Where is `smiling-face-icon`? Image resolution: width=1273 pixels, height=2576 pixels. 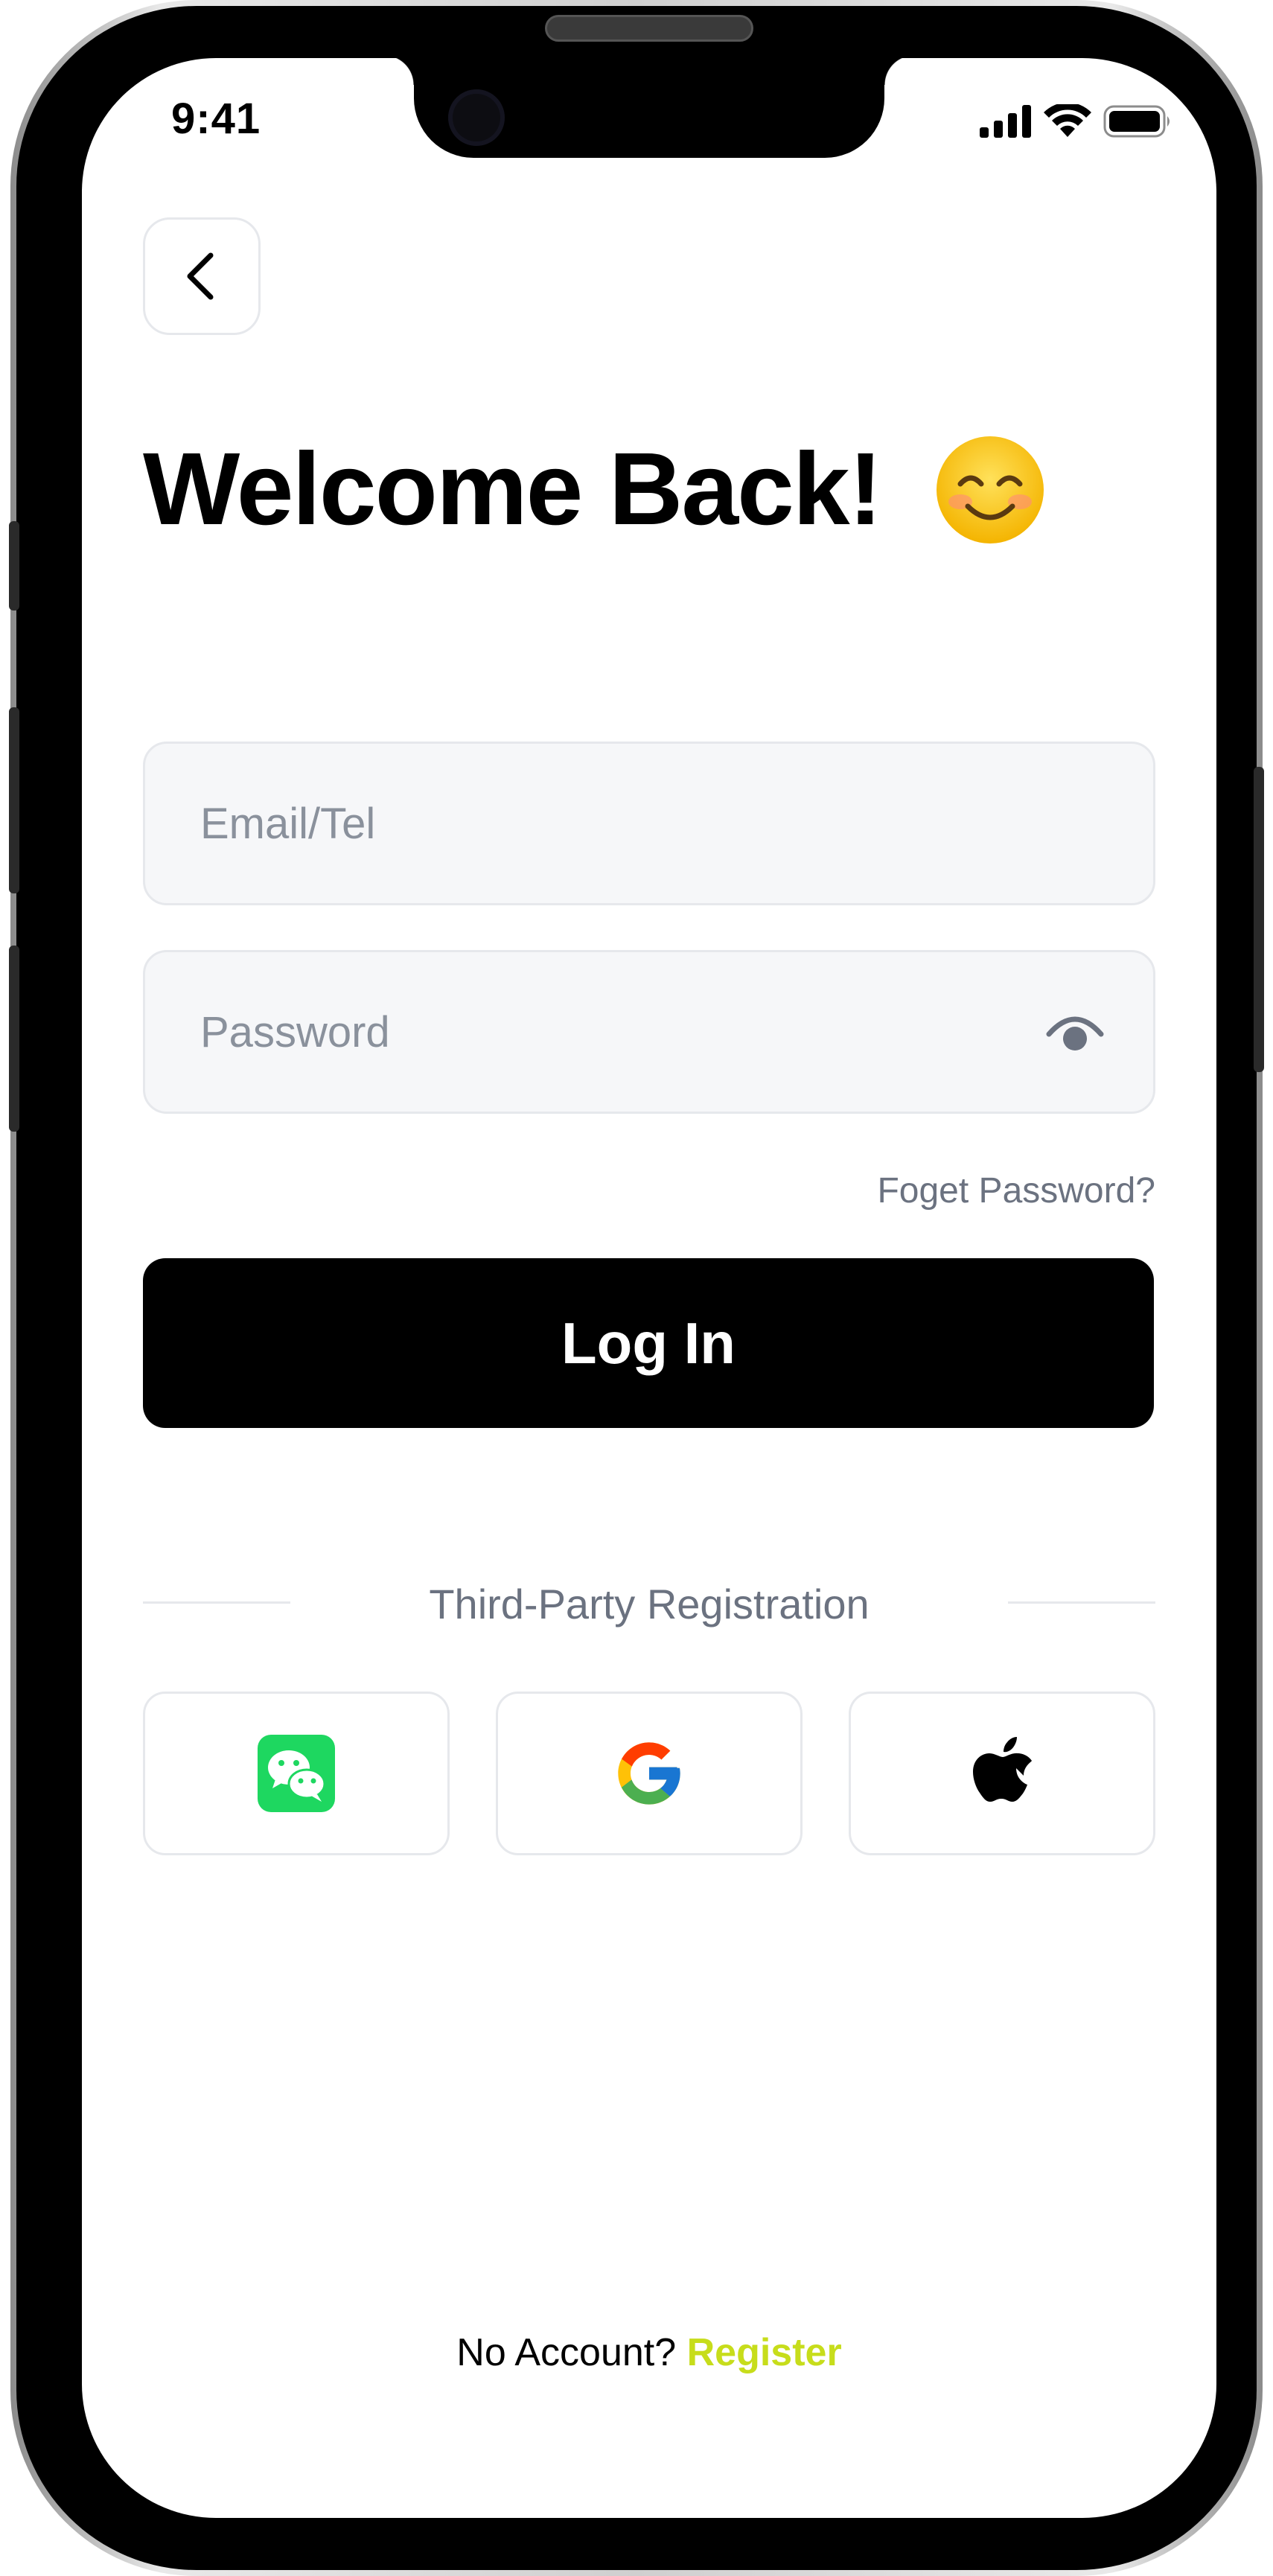
smiling-face-icon is located at coordinates (990, 489).